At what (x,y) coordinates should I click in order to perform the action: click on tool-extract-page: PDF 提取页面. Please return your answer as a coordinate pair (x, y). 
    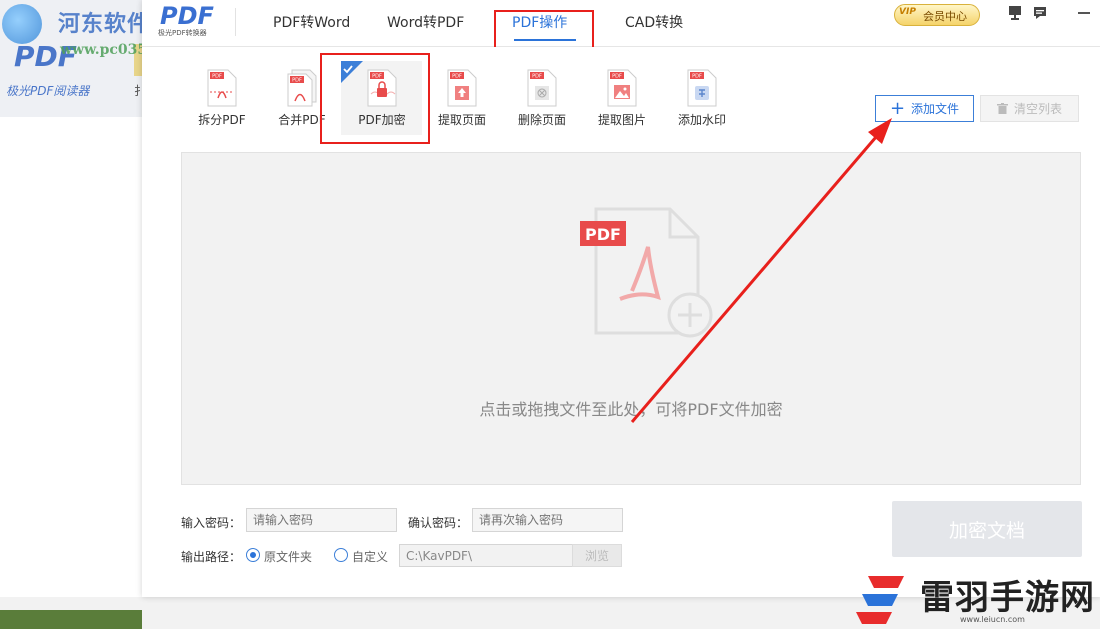
    Looking at the image, I should click on (462, 98).